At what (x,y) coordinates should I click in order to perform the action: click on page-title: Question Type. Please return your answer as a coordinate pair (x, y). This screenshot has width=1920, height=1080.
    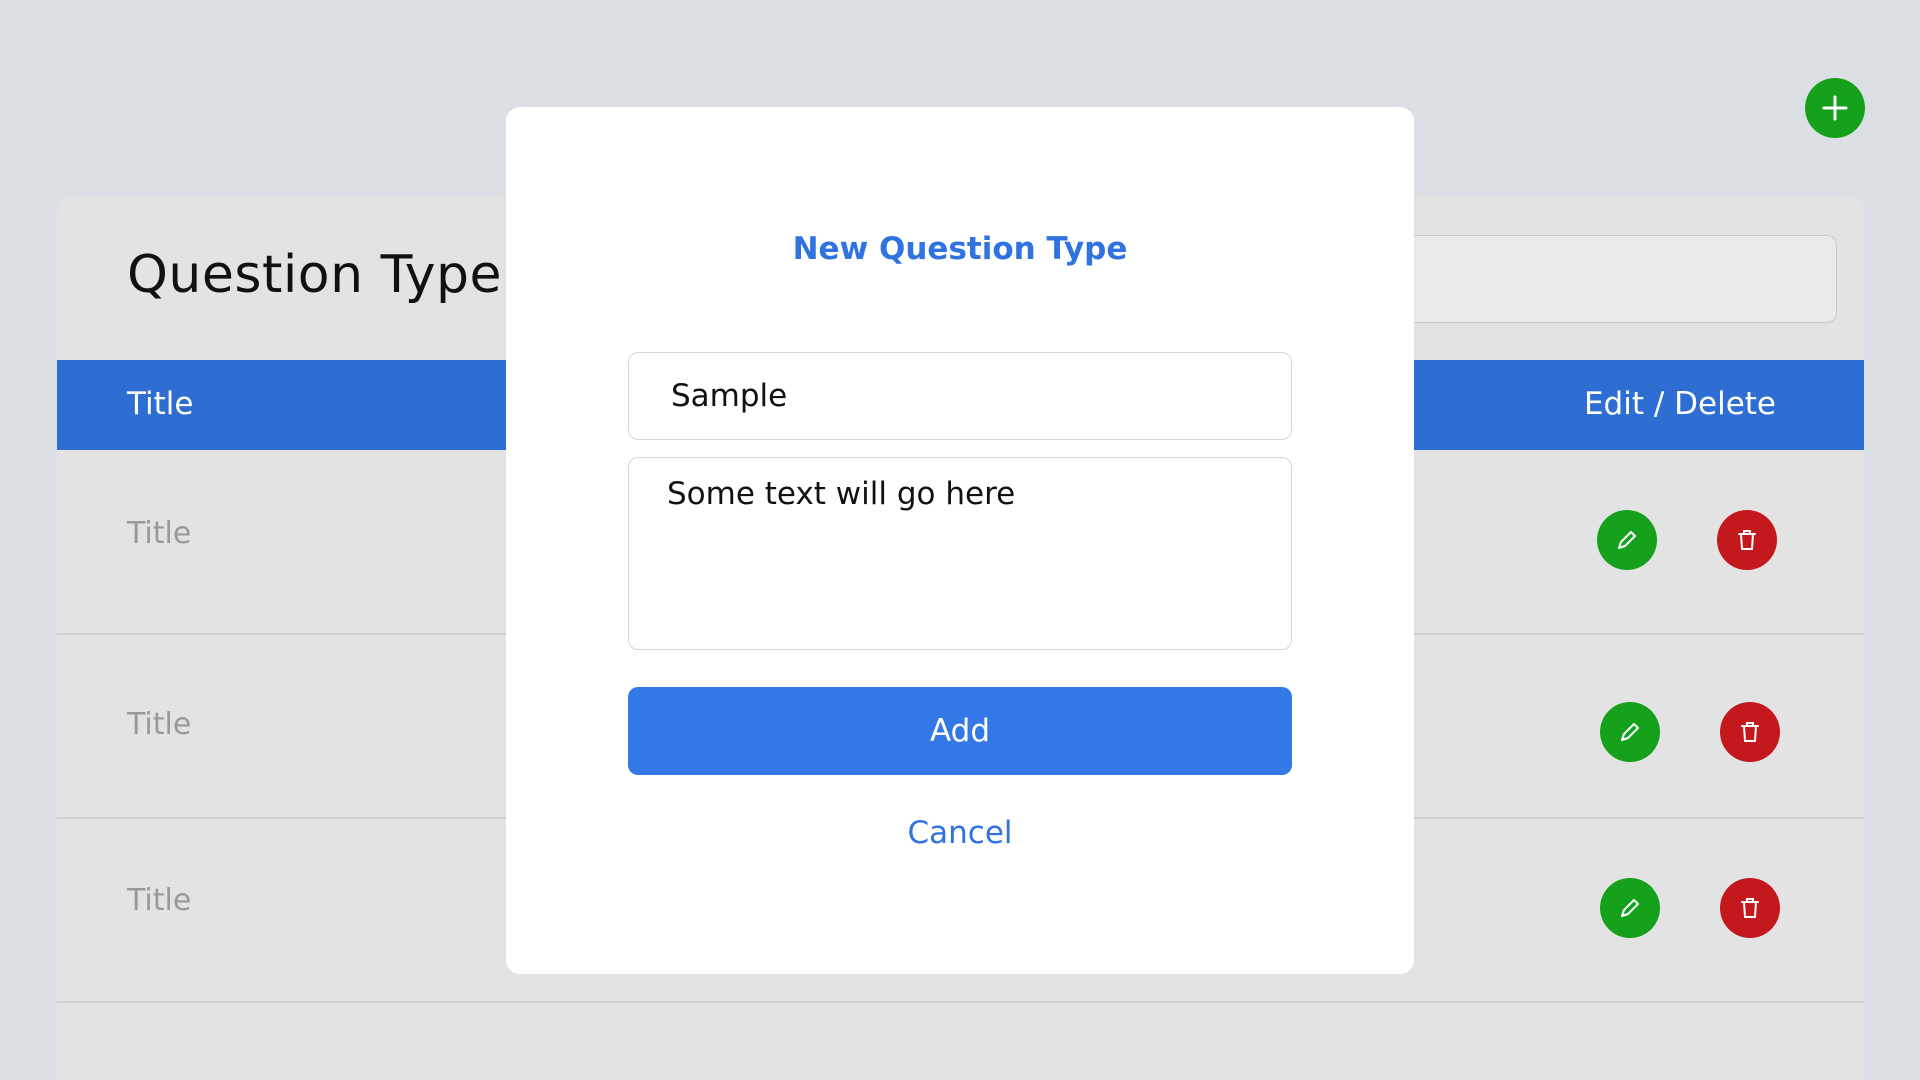
    Looking at the image, I should click on (315, 275).